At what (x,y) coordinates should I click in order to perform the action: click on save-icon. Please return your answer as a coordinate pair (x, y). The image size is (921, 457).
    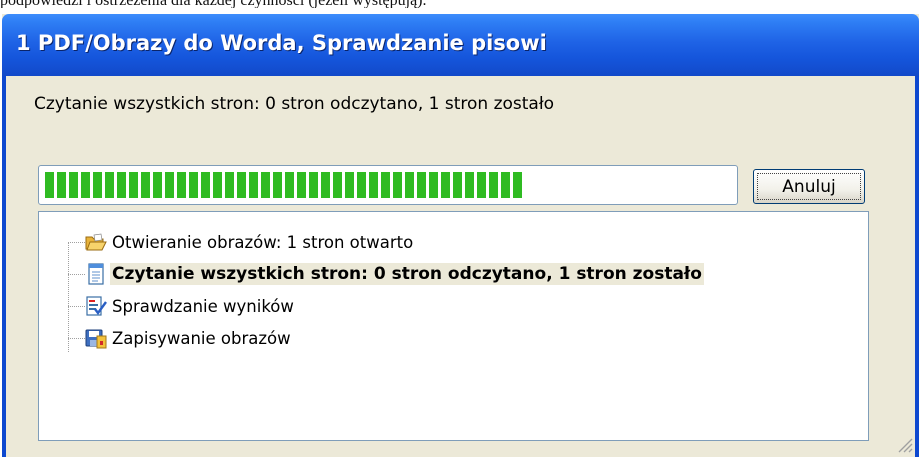
    Looking at the image, I should click on (96, 339).